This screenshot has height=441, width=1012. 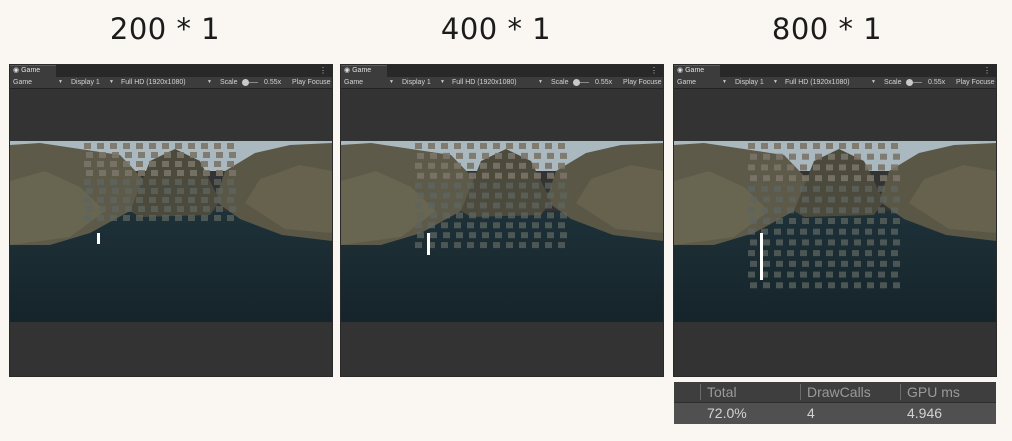 I want to click on scale-value: 0.55x, so click(x=604, y=82).